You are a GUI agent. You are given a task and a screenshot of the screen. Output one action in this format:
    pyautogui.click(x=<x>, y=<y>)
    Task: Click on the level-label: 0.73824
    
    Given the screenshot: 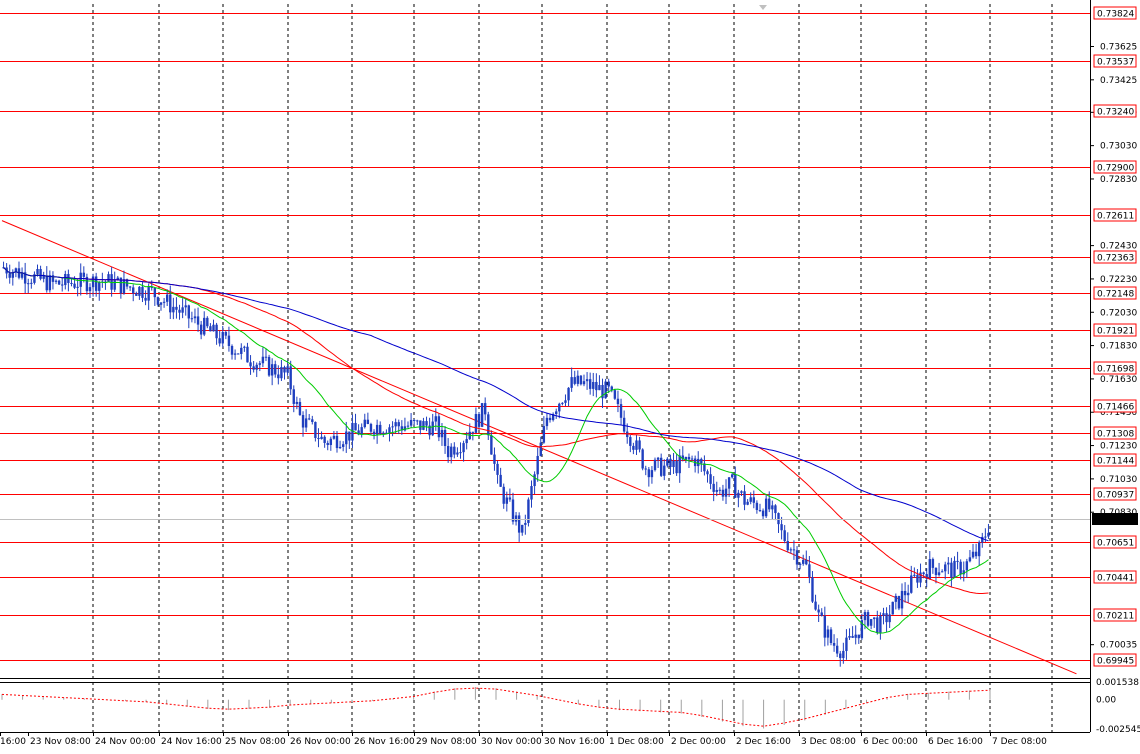 What is the action you would take?
    pyautogui.click(x=1115, y=15)
    